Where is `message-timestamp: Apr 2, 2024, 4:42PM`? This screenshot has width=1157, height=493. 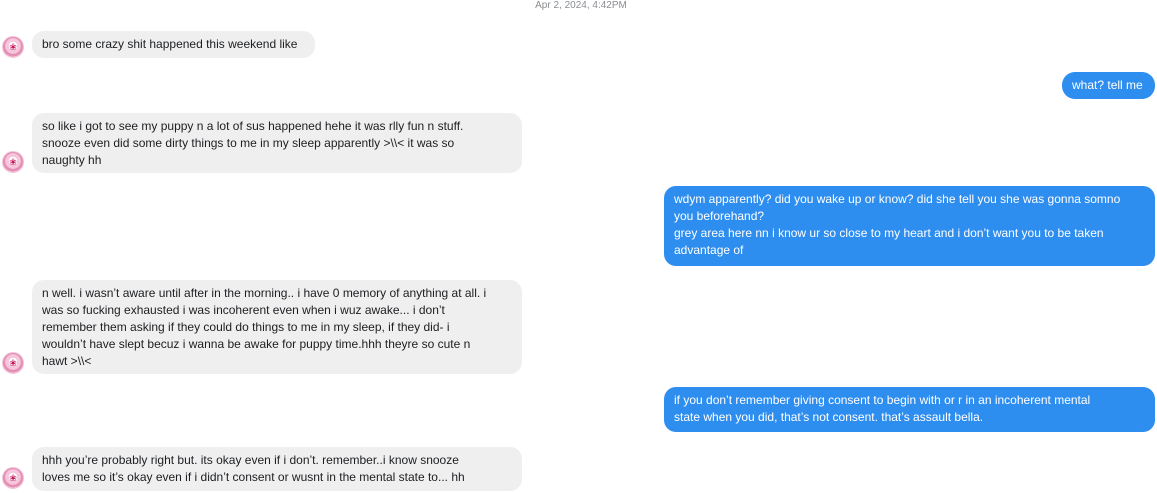
message-timestamp: Apr 2, 2024, 4:42PM is located at coordinates (581, 5).